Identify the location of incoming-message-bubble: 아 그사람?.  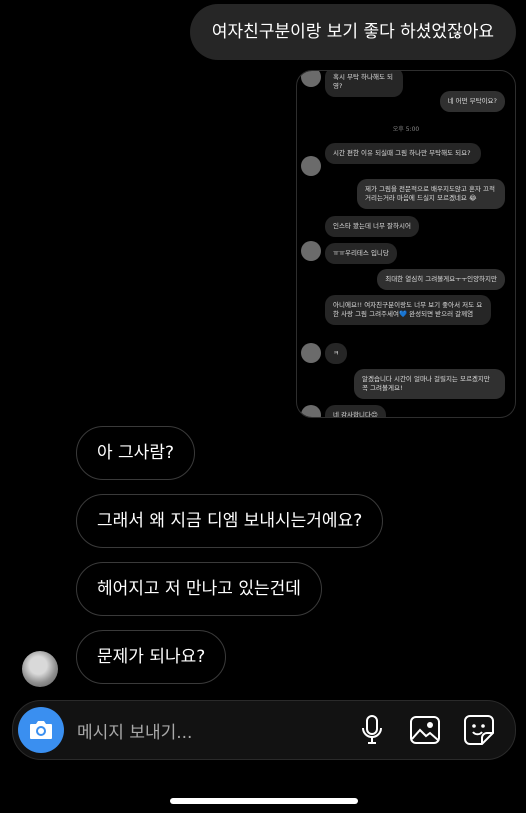
(135, 453).